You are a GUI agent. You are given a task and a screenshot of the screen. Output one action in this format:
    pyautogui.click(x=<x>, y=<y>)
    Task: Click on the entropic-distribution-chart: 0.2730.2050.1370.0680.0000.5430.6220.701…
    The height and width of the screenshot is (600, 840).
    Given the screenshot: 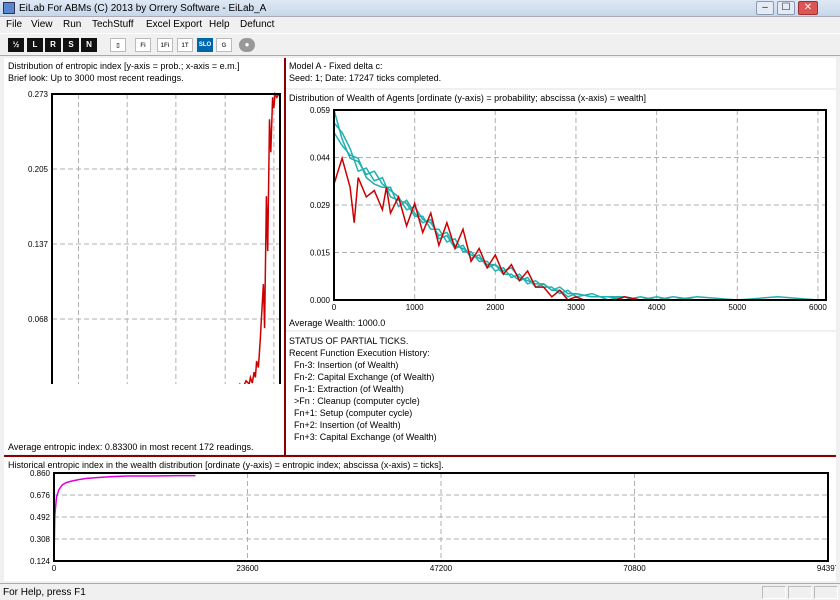 What is the action you would take?
    pyautogui.click(x=154, y=237)
    